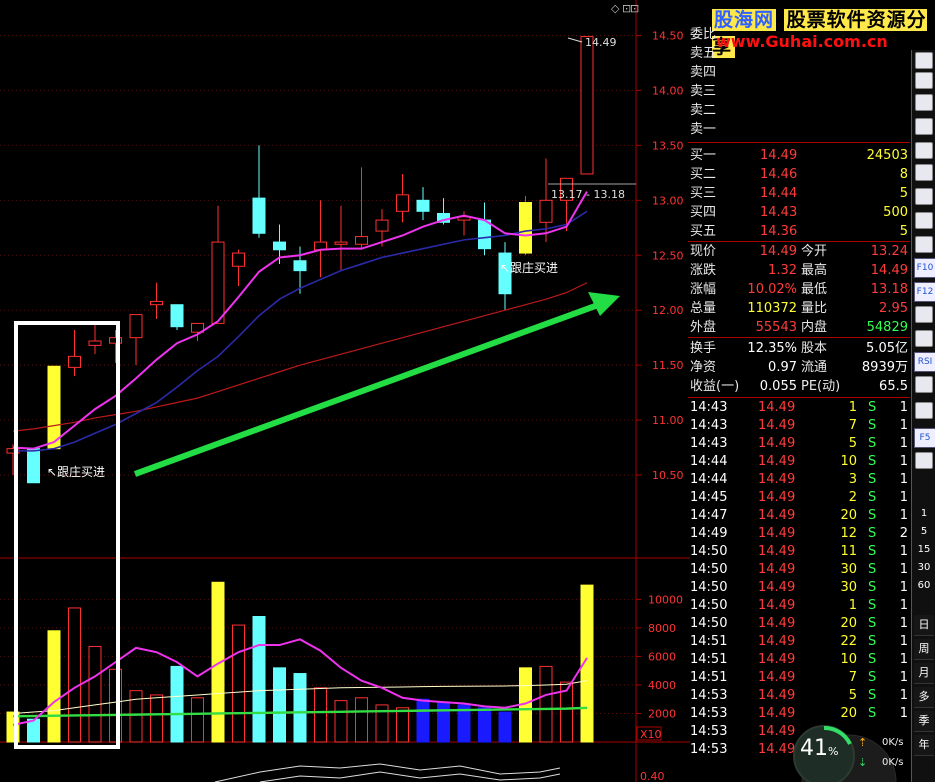 This screenshot has width=935, height=782. I want to click on period-tab: 日, so click(924, 625).